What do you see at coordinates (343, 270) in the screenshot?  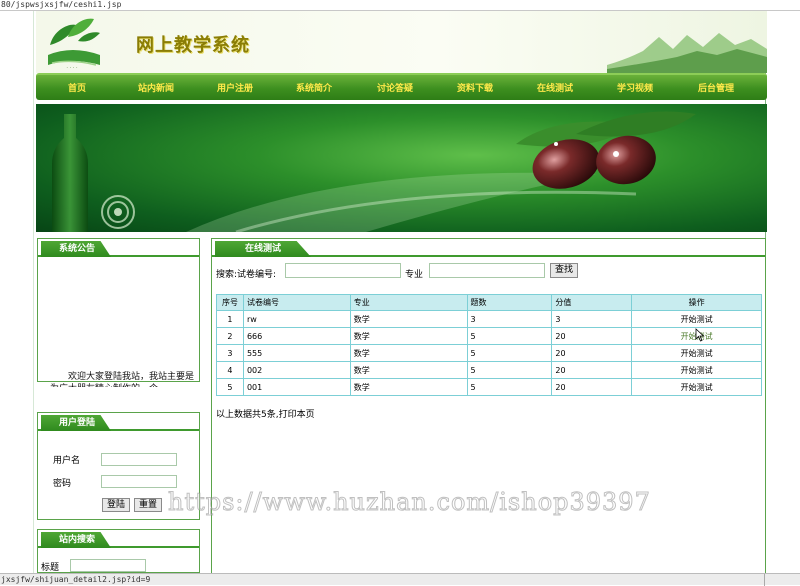 I see `exam-code-input` at bounding box center [343, 270].